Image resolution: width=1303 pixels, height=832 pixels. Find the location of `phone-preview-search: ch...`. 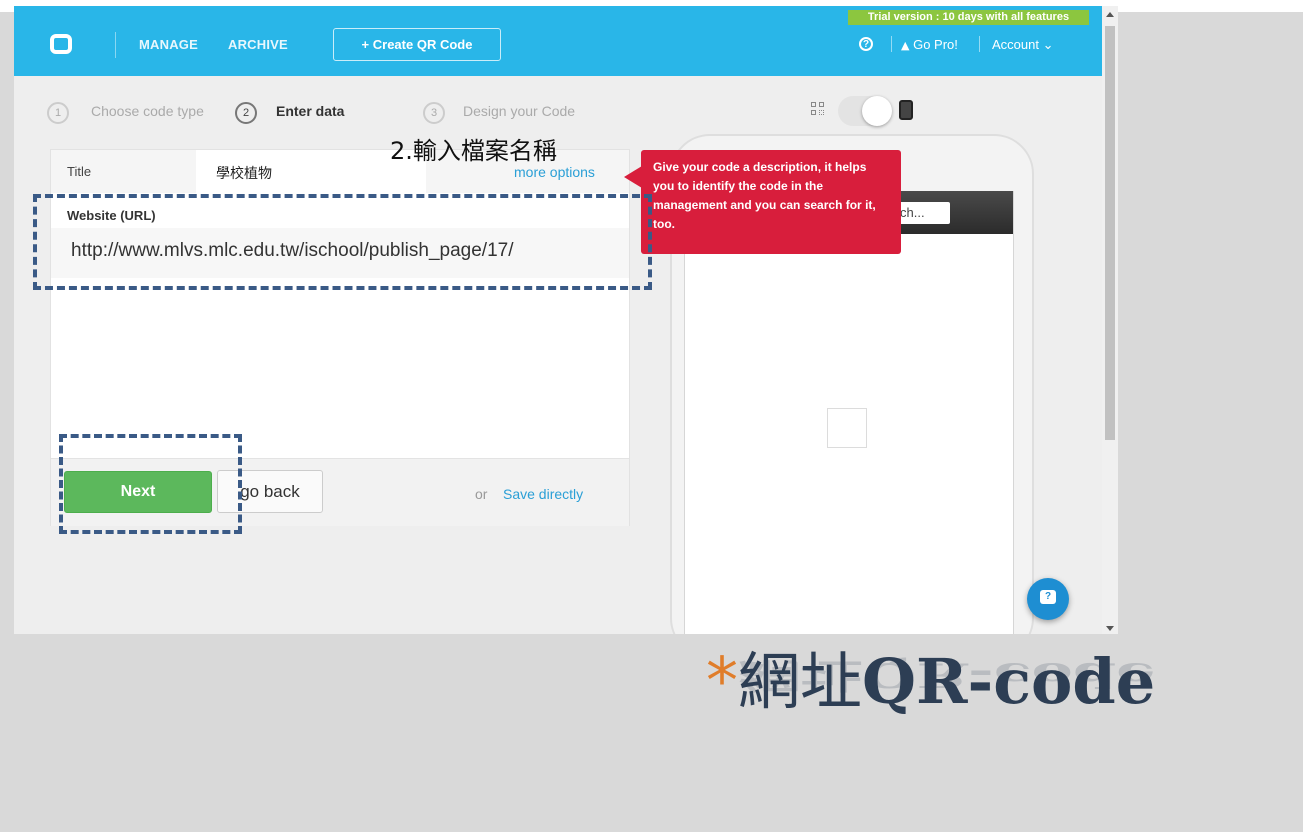

phone-preview-search: ch... is located at coordinates (922, 213).